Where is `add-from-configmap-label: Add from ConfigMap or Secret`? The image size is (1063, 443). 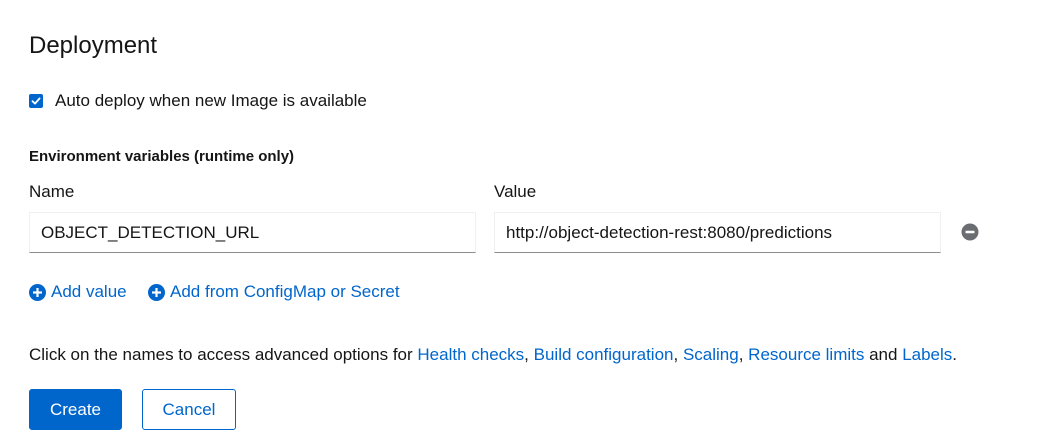 add-from-configmap-label: Add from ConfigMap or Secret is located at coordinates (285, 292).